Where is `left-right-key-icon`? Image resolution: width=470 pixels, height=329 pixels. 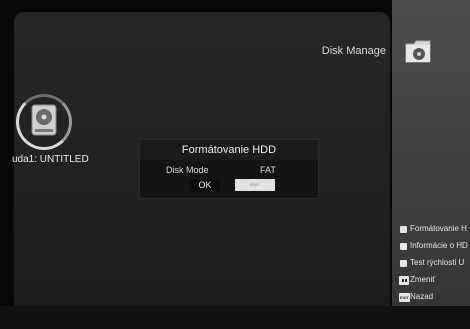
left-right-key-icon is located at coordinates (404, 280).